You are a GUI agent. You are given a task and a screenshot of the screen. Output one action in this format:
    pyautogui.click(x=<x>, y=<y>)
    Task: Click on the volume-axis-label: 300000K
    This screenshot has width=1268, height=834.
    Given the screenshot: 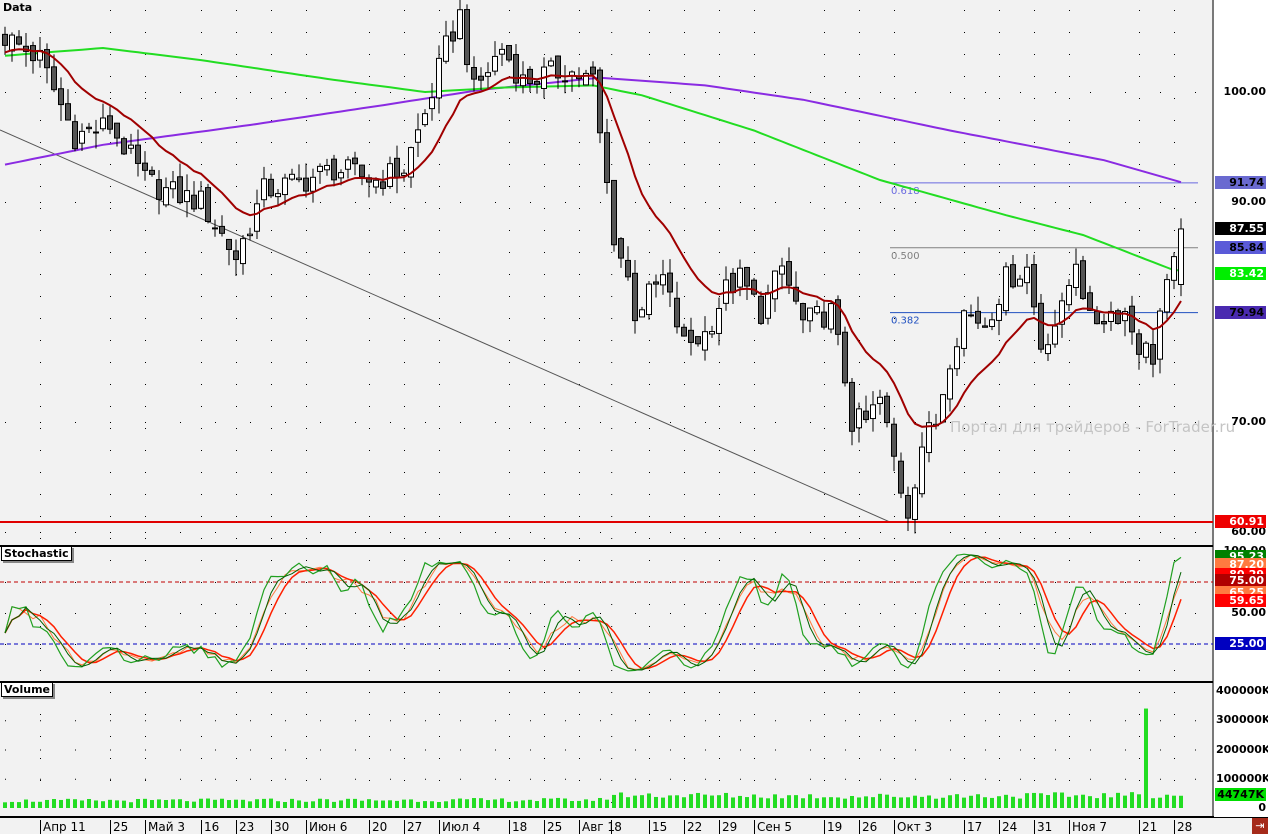 What is the action you would take?
    pyautogui.click(x=1242, y=720)
    